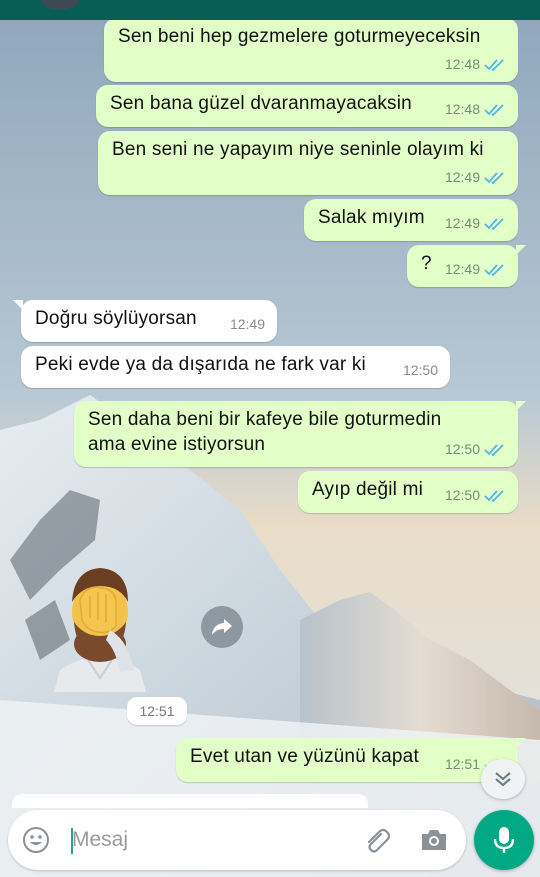 Image resolution: width=540 pixels, height=877 pixels. What do you see at coordinates (200, 364) in the screenshot?
I see `message-text: Peki evde ya da dışarıda ne fark var ki` at bounding box center [200, 364].